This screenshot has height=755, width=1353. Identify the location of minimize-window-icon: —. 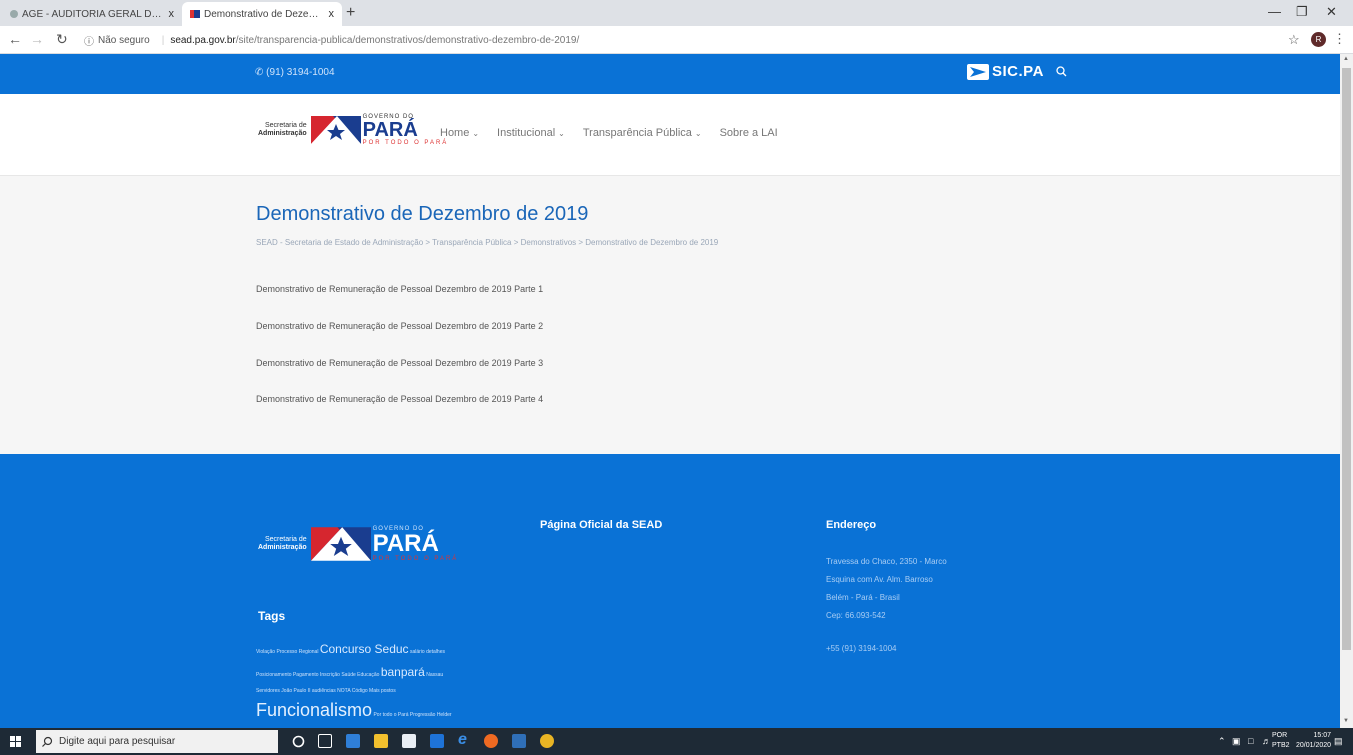
(1274, 11).